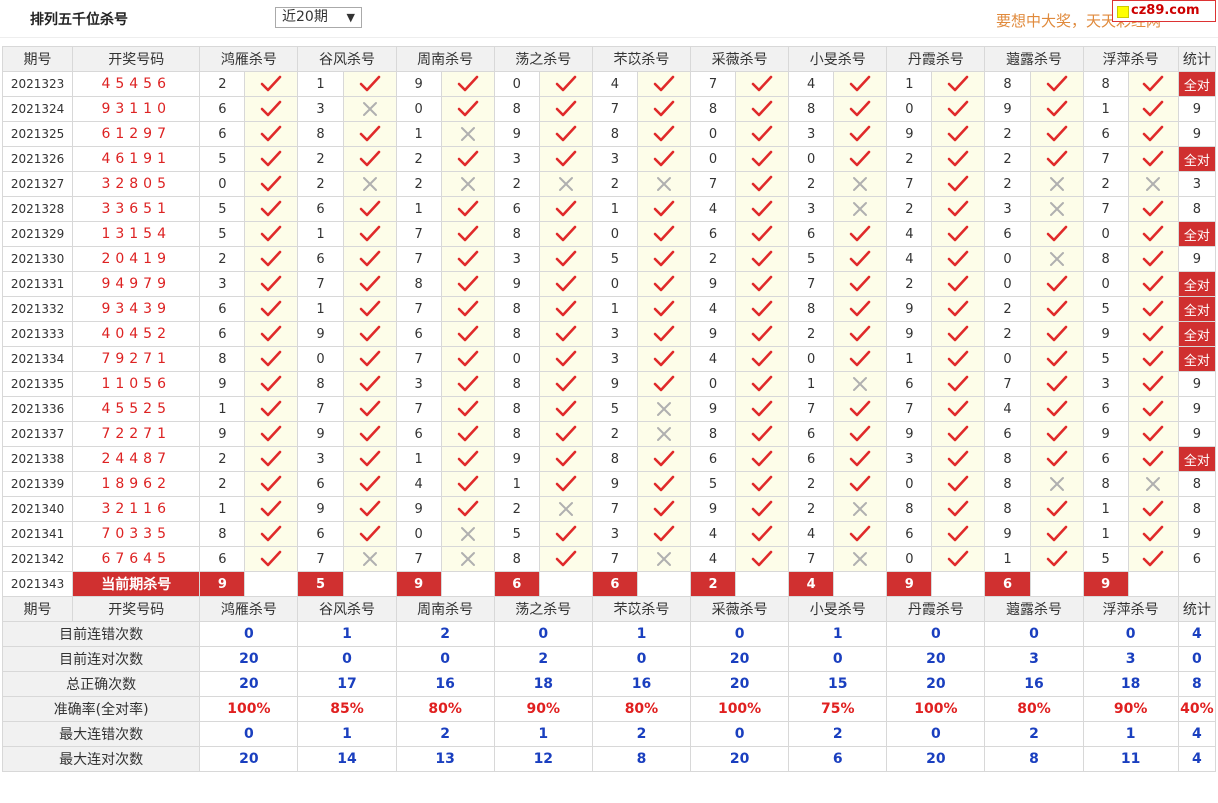 Image resolution: width=1218 pixels, height=803 pixels. Describe the element at coordinates (1197, 734) in the screenshot. I see `stat-total: 4` at that location.